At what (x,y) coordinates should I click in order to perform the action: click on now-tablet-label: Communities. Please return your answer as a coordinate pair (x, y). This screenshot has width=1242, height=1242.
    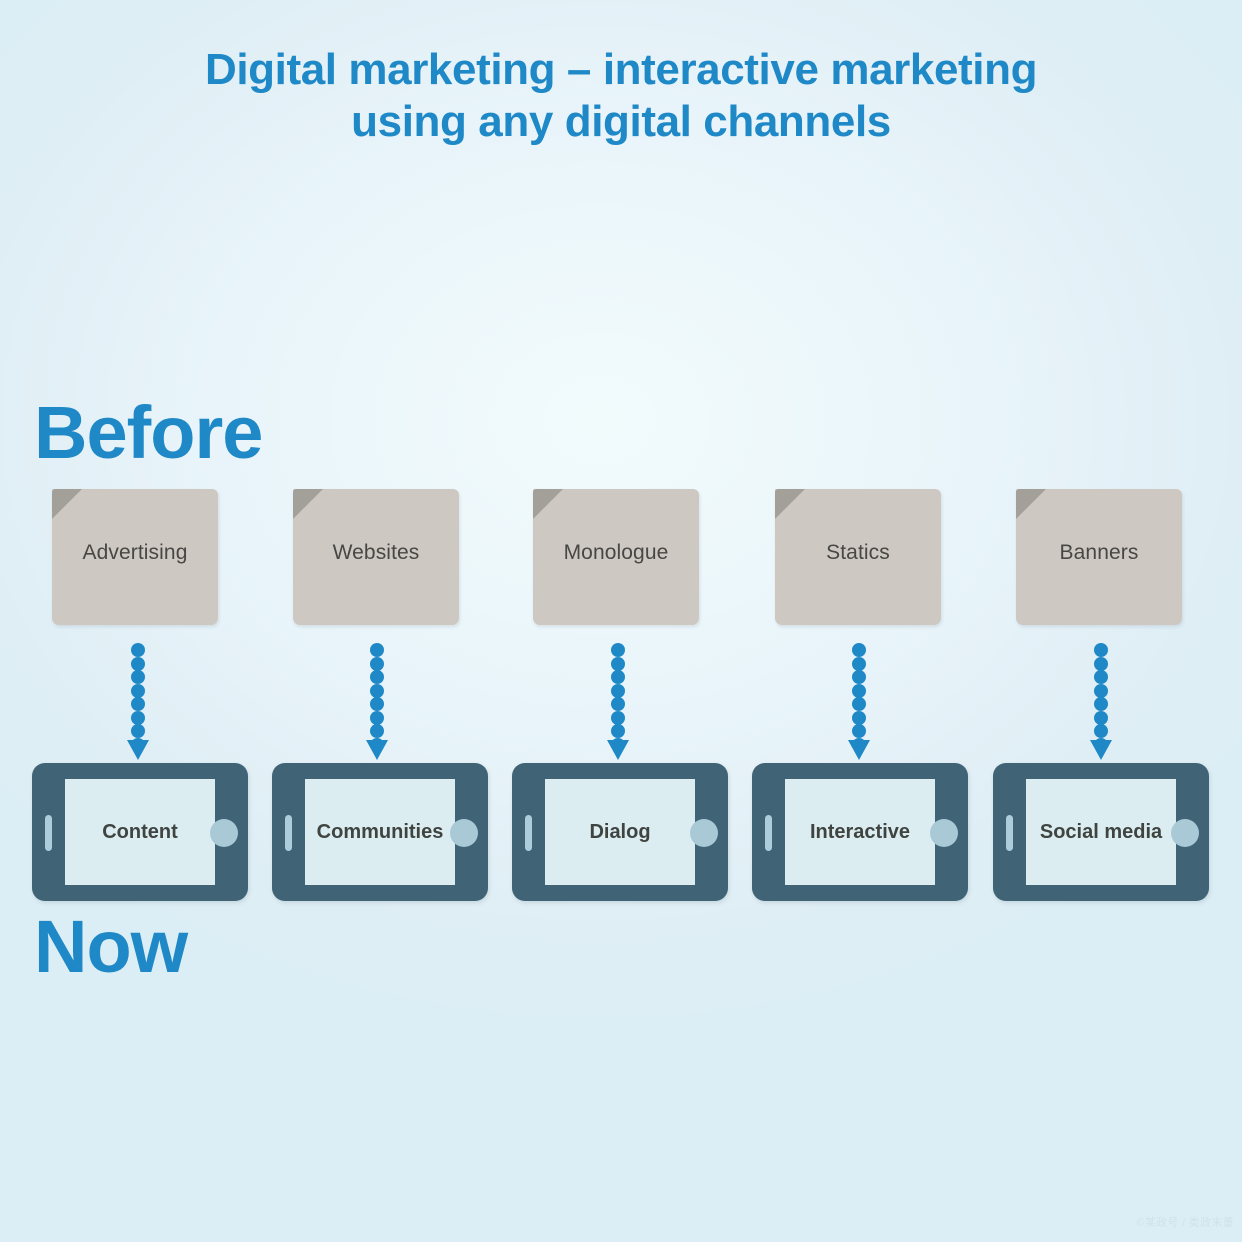
    Looking at the image, I should click on (380, 831).